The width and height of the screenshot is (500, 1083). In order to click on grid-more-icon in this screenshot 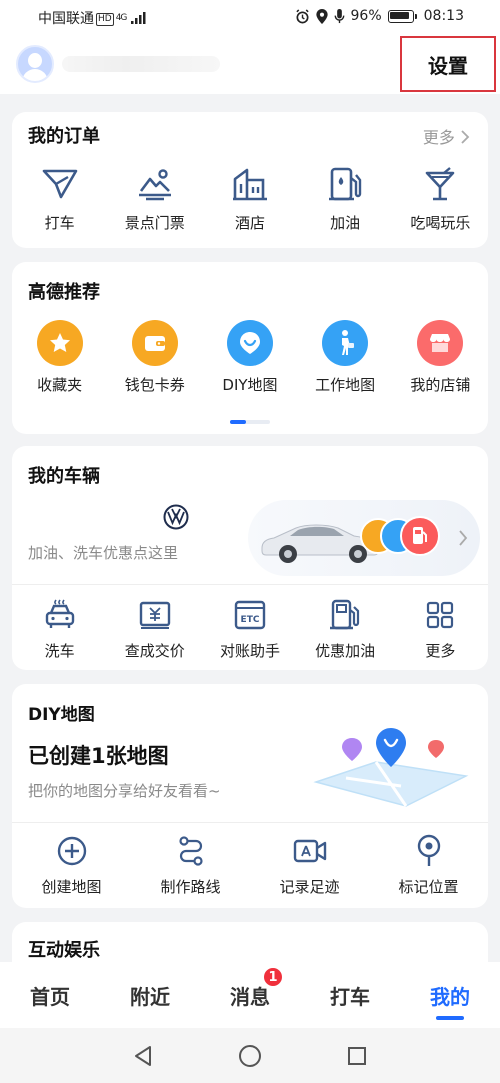, I will do `click(440, 615)`.